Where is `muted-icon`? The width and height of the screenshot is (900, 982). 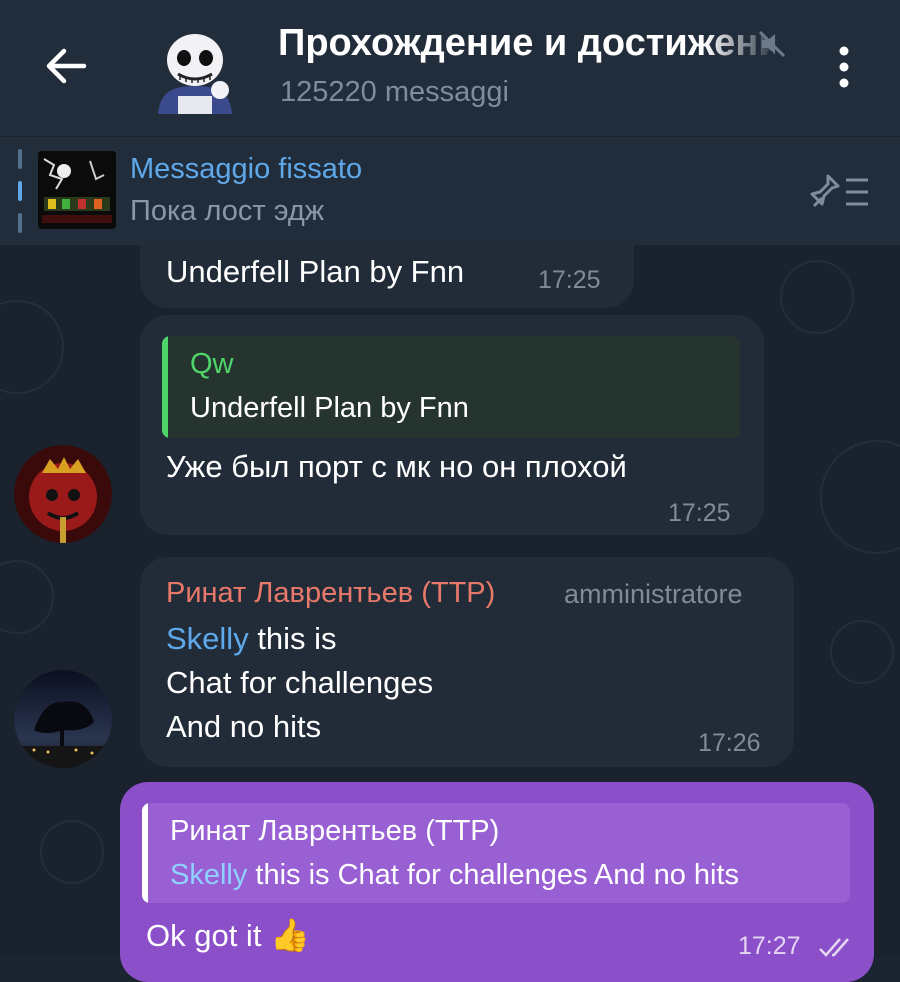 muted-icon is located at coordinates (772, 44).